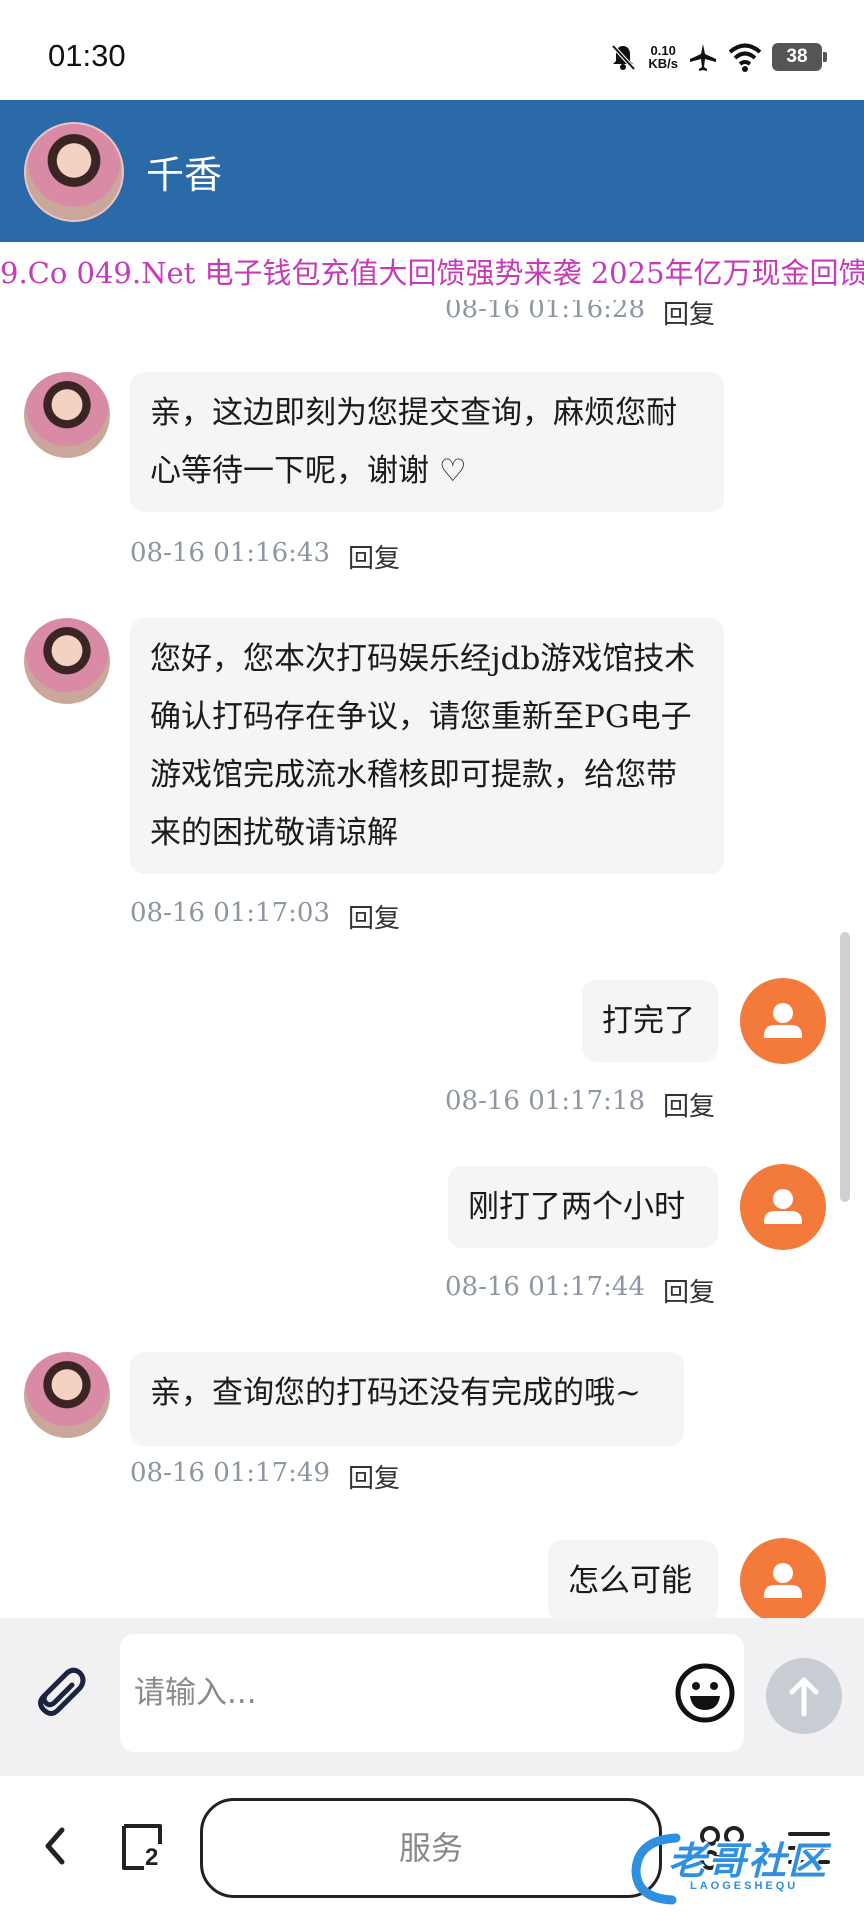 Image resolution: width=864 pixels, height=1920 pixels. Describe the element at coordinates (230, 913) in the screenshot. I see `message-timestamp: 08-16 01:17:03` at that location.